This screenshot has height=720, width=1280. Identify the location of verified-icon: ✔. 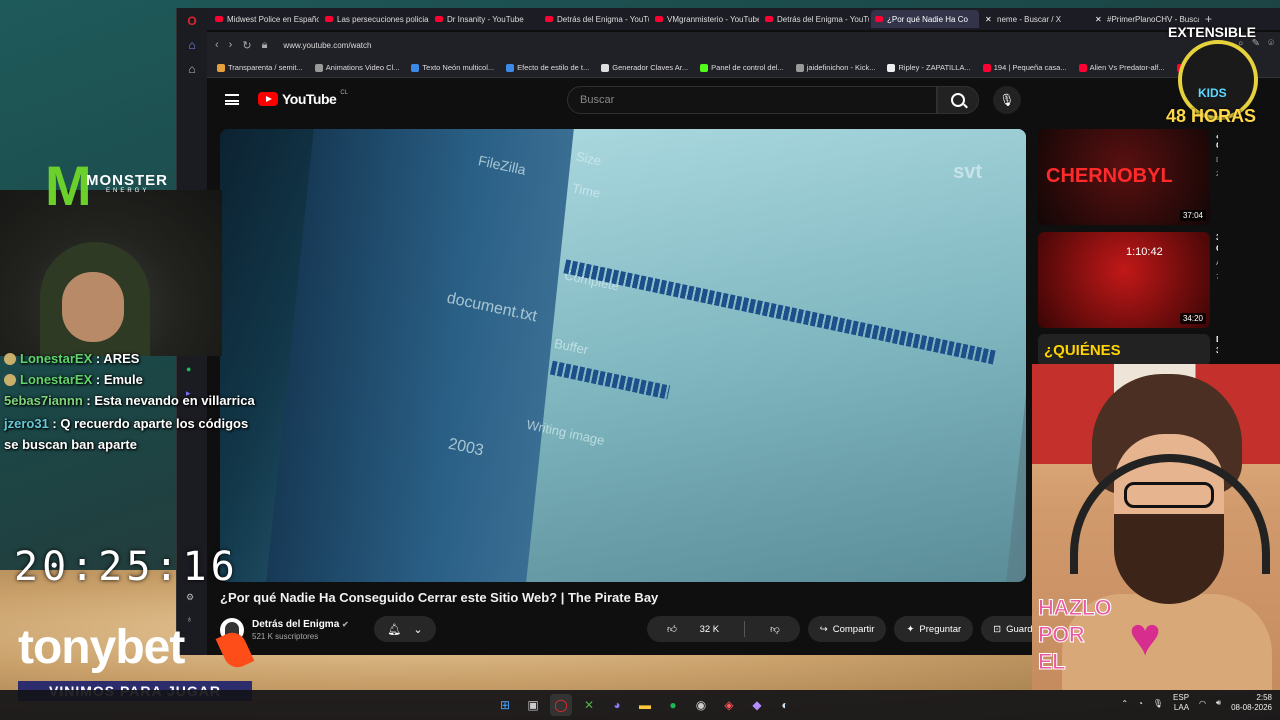
(345, 624).